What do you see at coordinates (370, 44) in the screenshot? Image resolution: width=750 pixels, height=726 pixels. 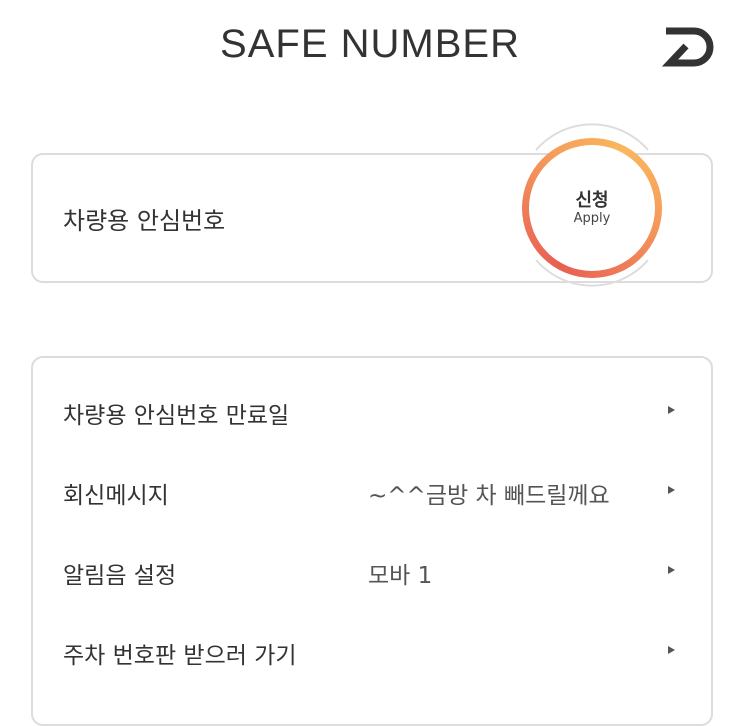 I see `page-title: SAFE NUMBER` at bounding box center [370, 44].